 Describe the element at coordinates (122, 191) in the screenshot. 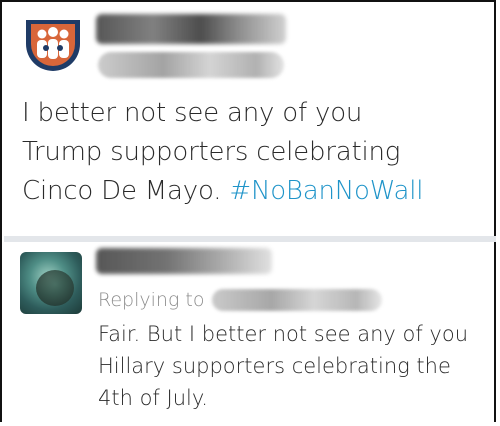

I see `tweet-text-segment: Cinco De Mayo.` at that location.